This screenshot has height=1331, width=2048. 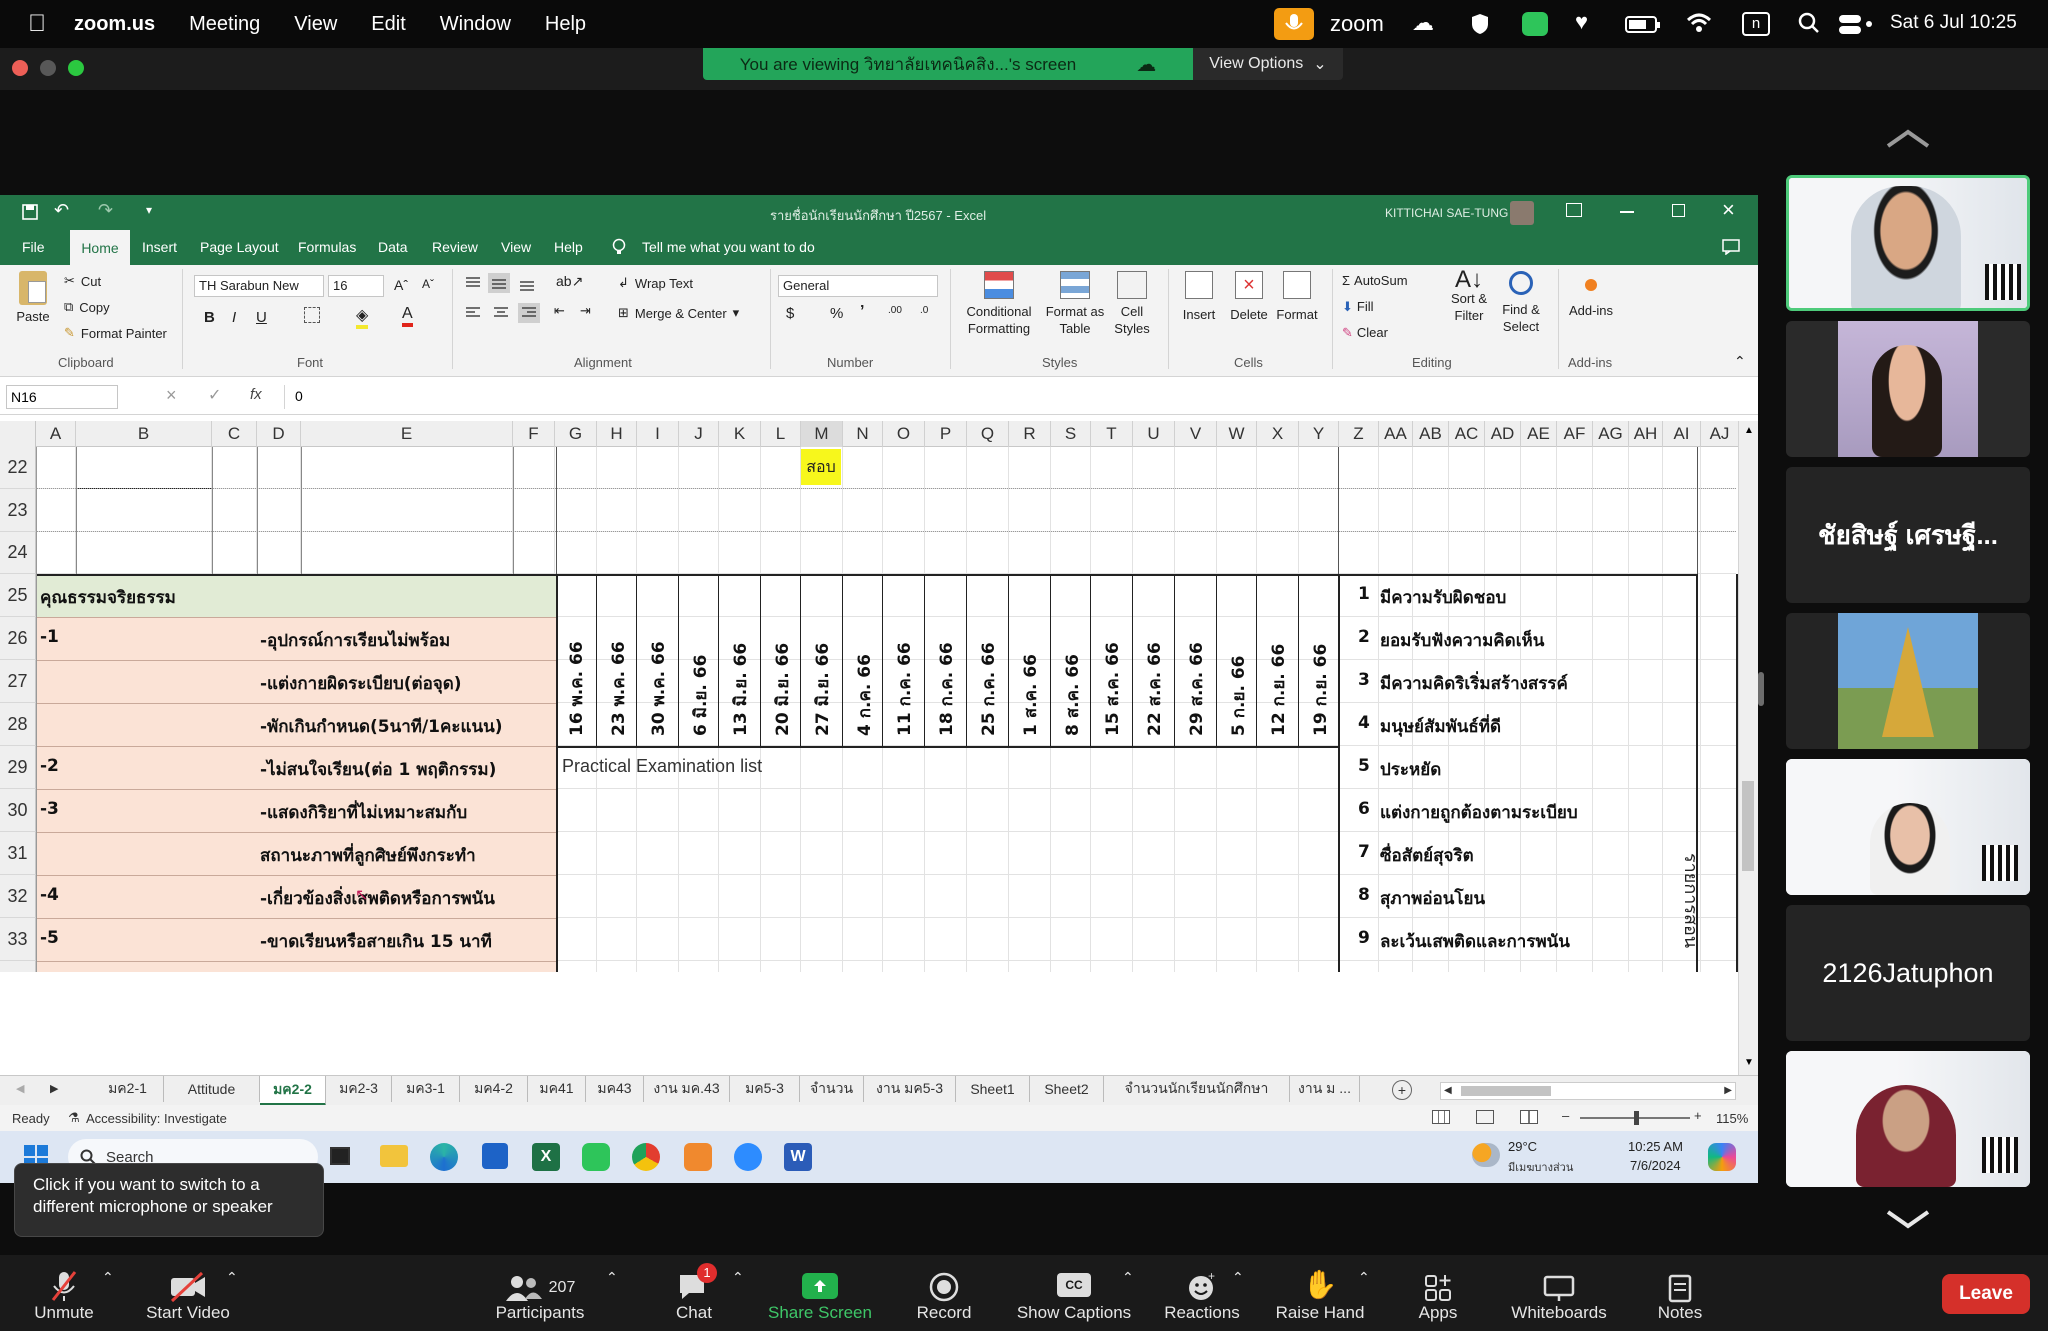 What do you see at coordinates (1319, 434) in the screenshot?
I see `column-header-y: Y` at bounding box center [1319, 434].